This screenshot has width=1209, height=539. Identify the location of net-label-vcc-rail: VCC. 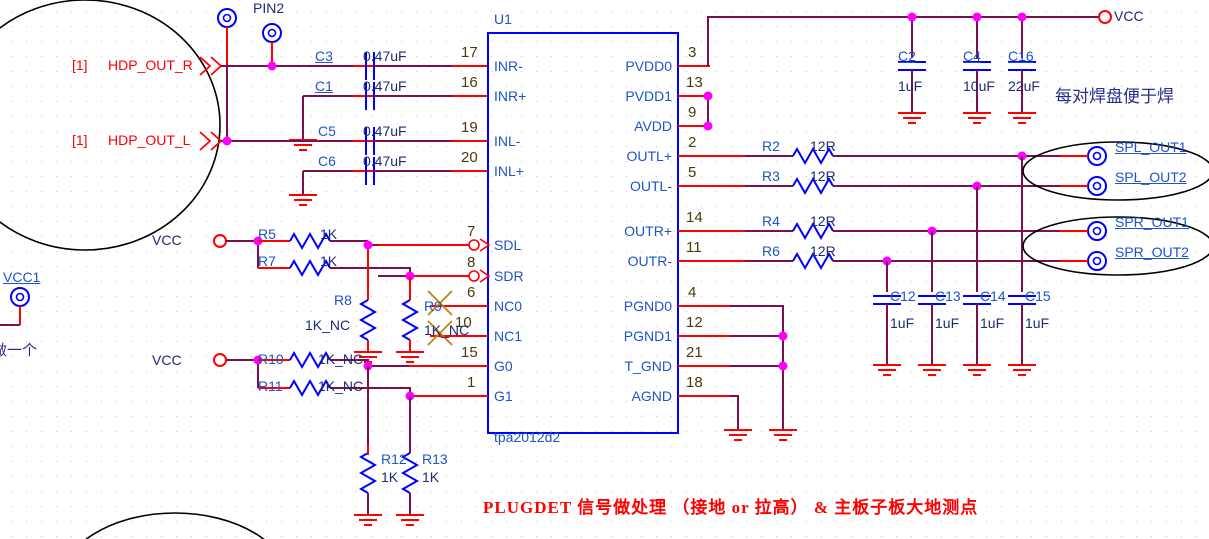
(1129, 16).